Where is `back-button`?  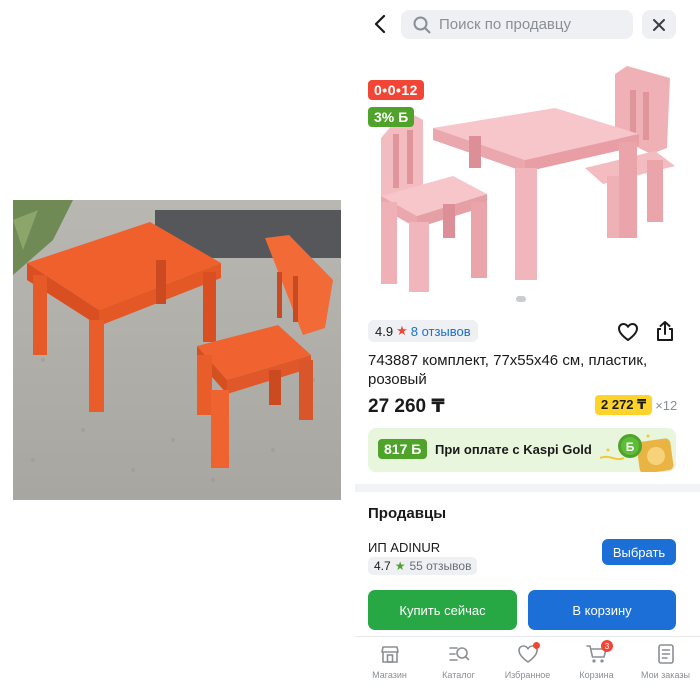 back-button is located at coordinates (380, 24).